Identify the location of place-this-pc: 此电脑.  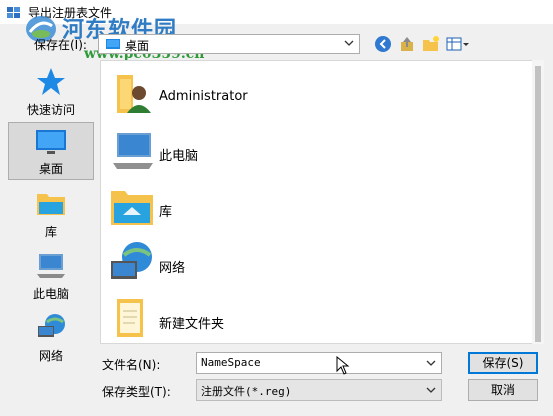
(51, 276).